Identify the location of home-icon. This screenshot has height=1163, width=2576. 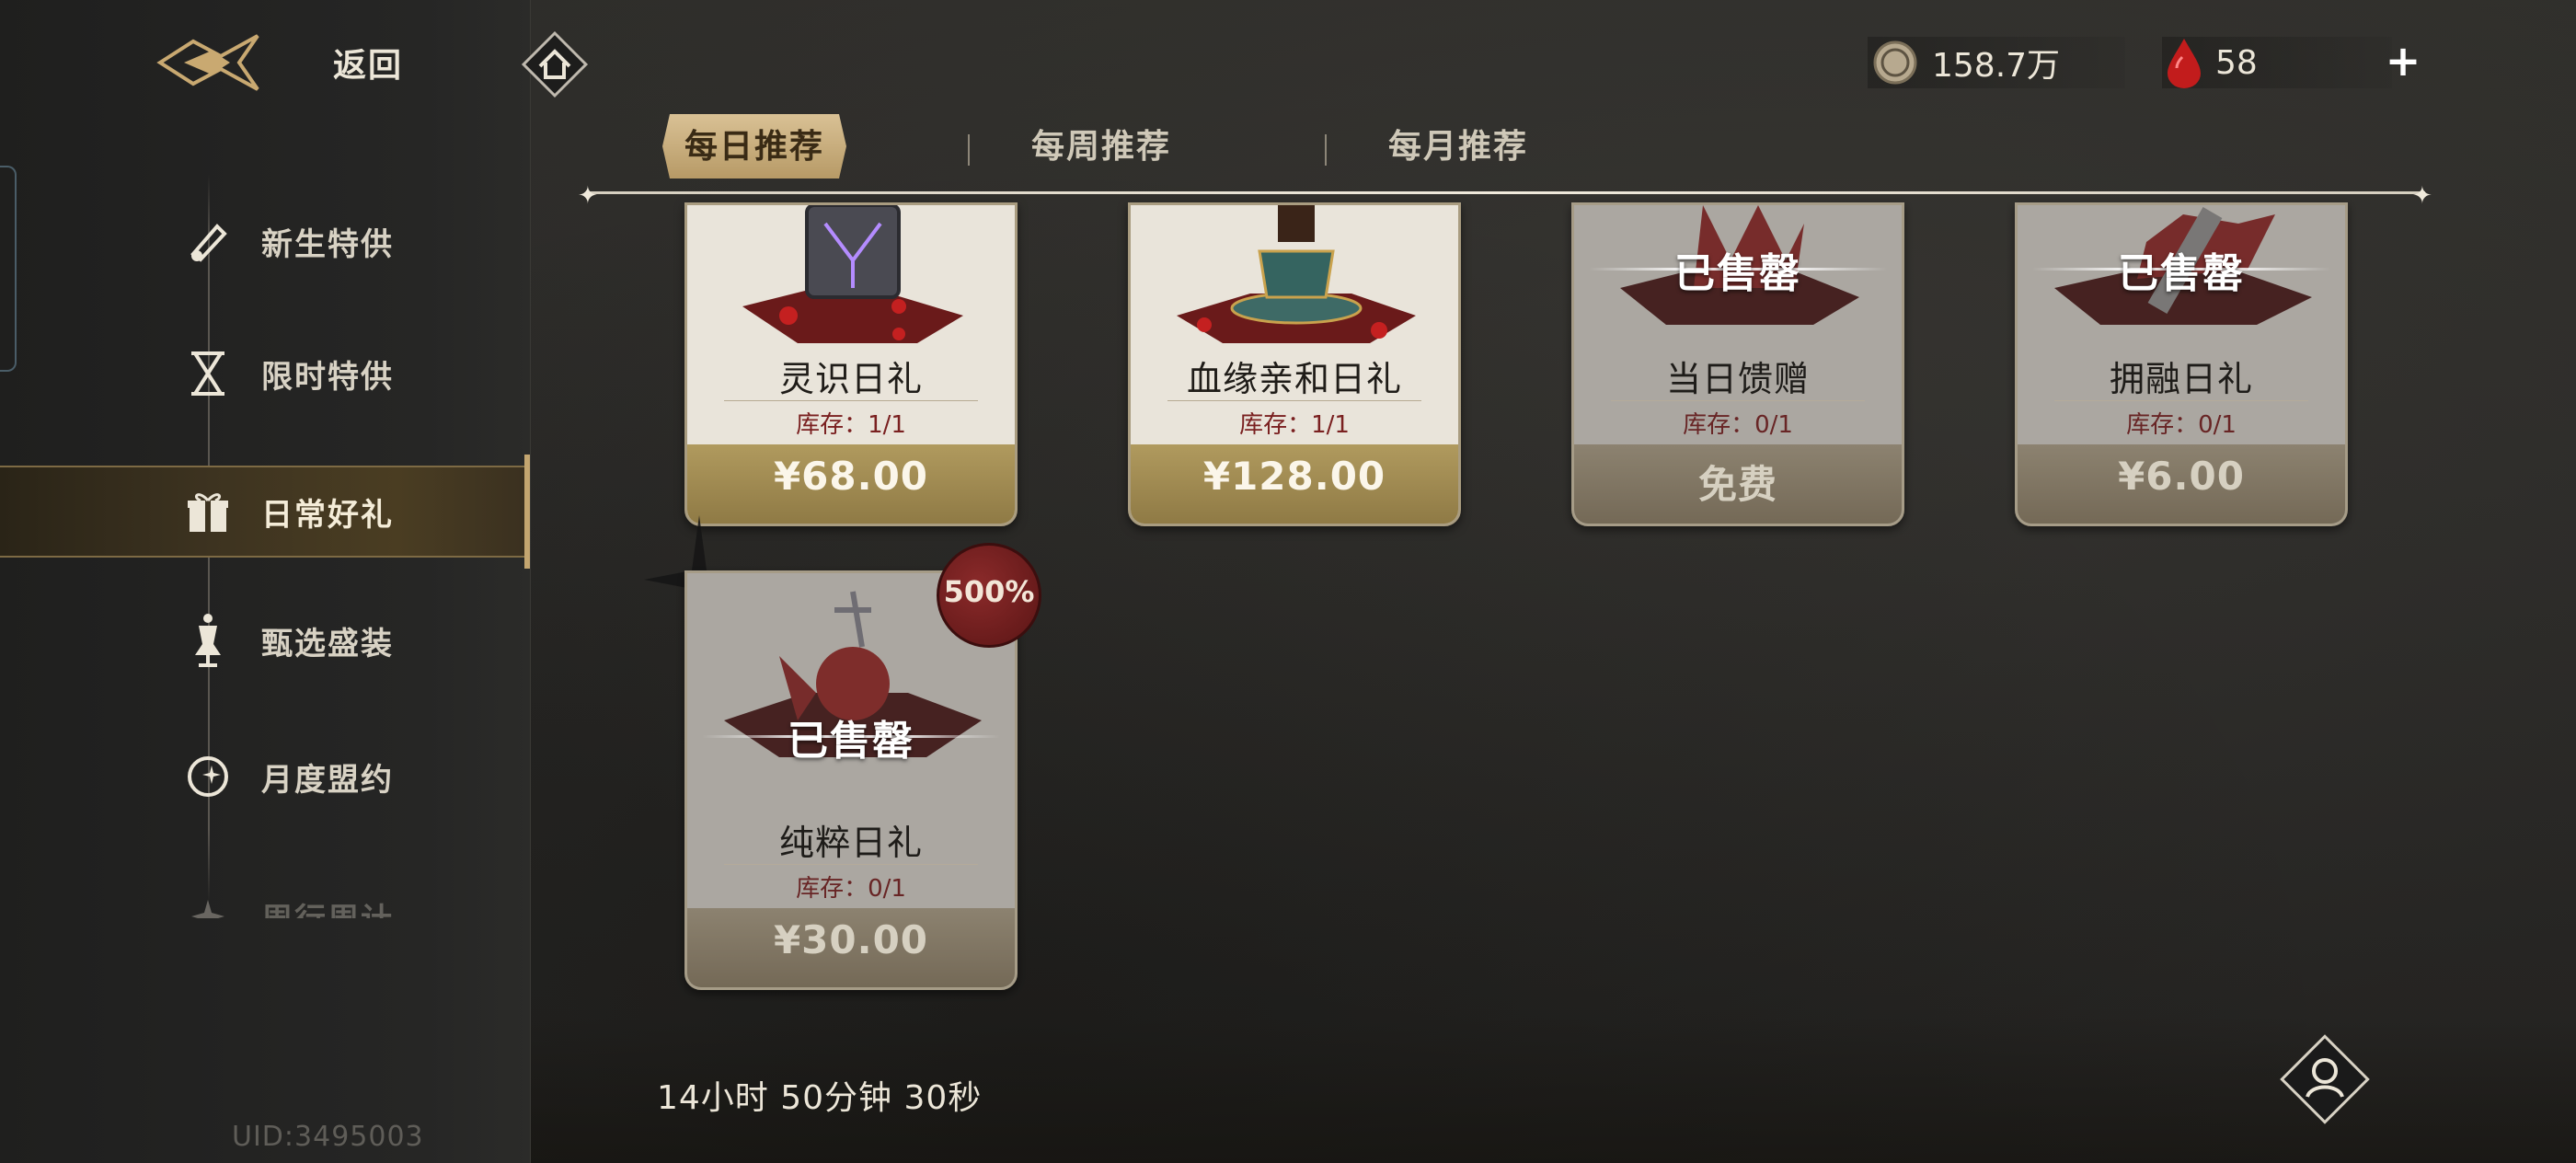
(555, 64).